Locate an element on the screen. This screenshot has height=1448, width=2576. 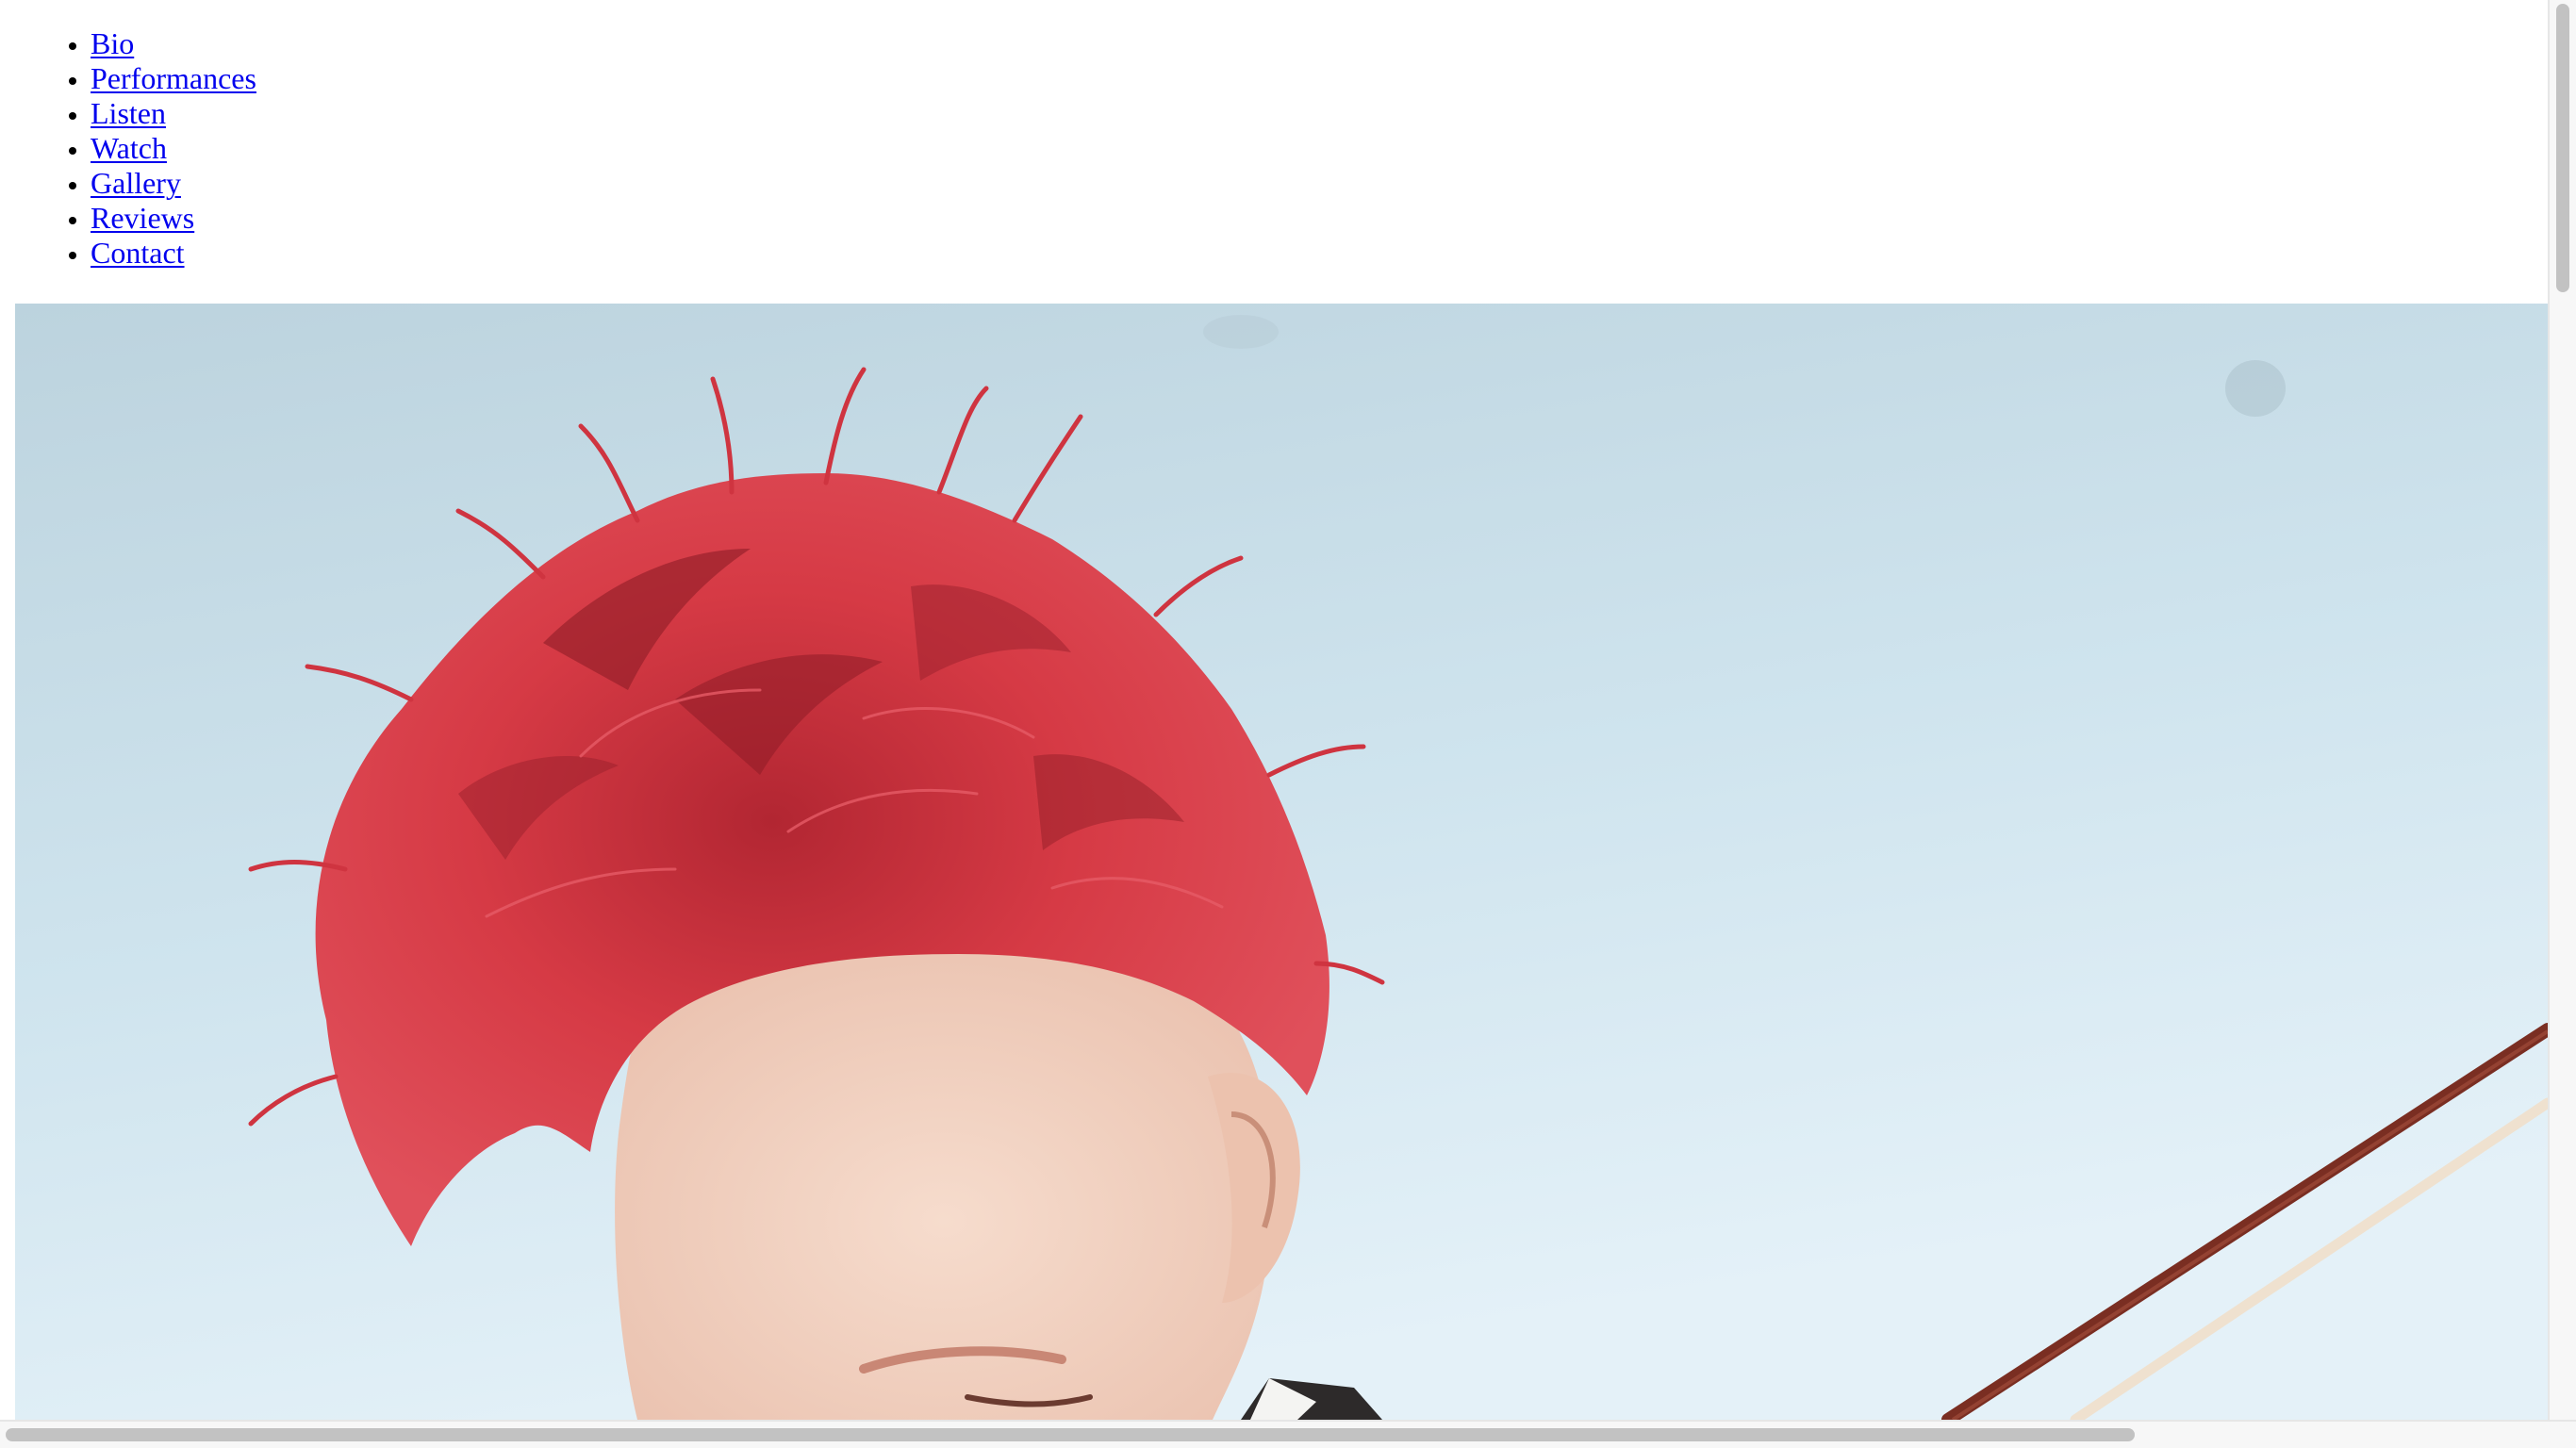
vertical-scrollbar is located at coordinates (2562, 710).